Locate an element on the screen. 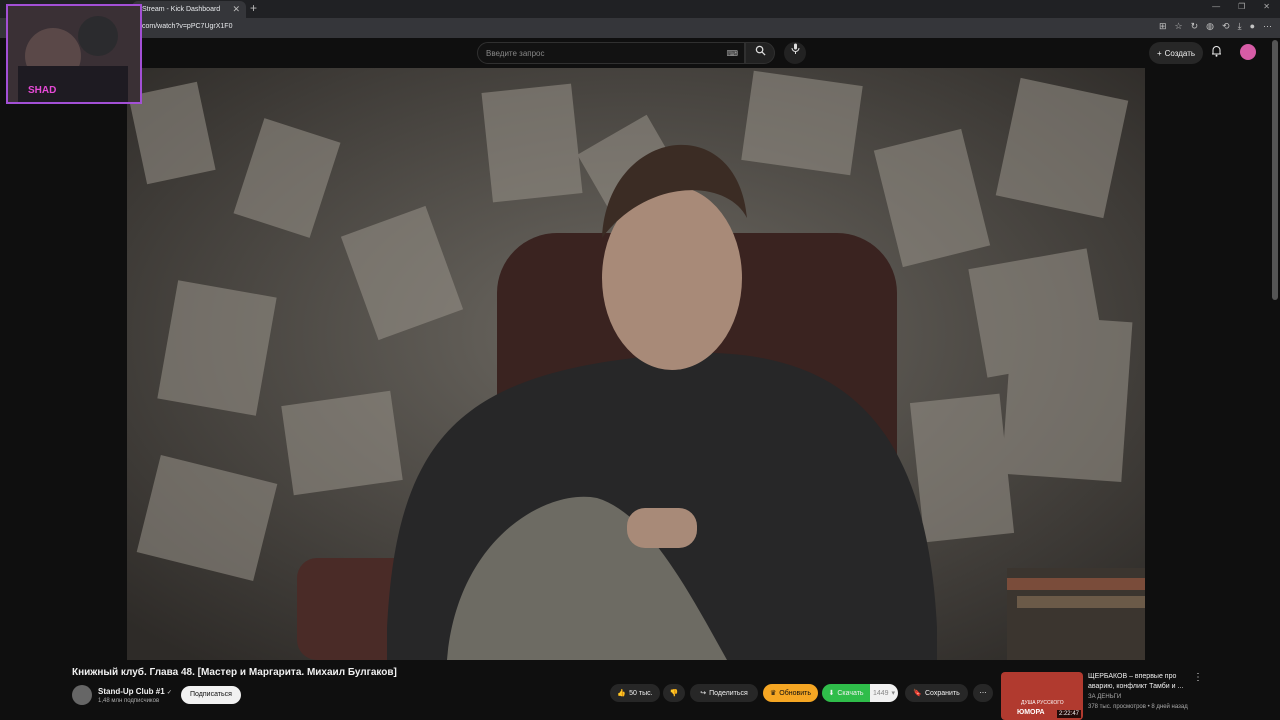 Image resolution: width=1280 pixels, height=720 pixels. thumb-text-top: ДУША РУССКОГО is located at coordinates (1042, 703).